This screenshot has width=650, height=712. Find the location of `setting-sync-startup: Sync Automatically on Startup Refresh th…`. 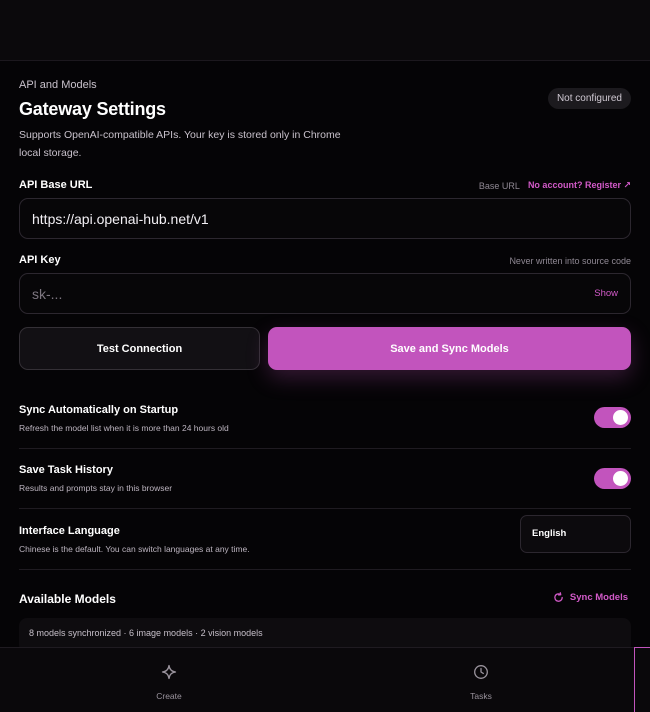

setting-sync-startup: Sync Automatically on Startup Refresh th… is located at coordinates (325, 418).